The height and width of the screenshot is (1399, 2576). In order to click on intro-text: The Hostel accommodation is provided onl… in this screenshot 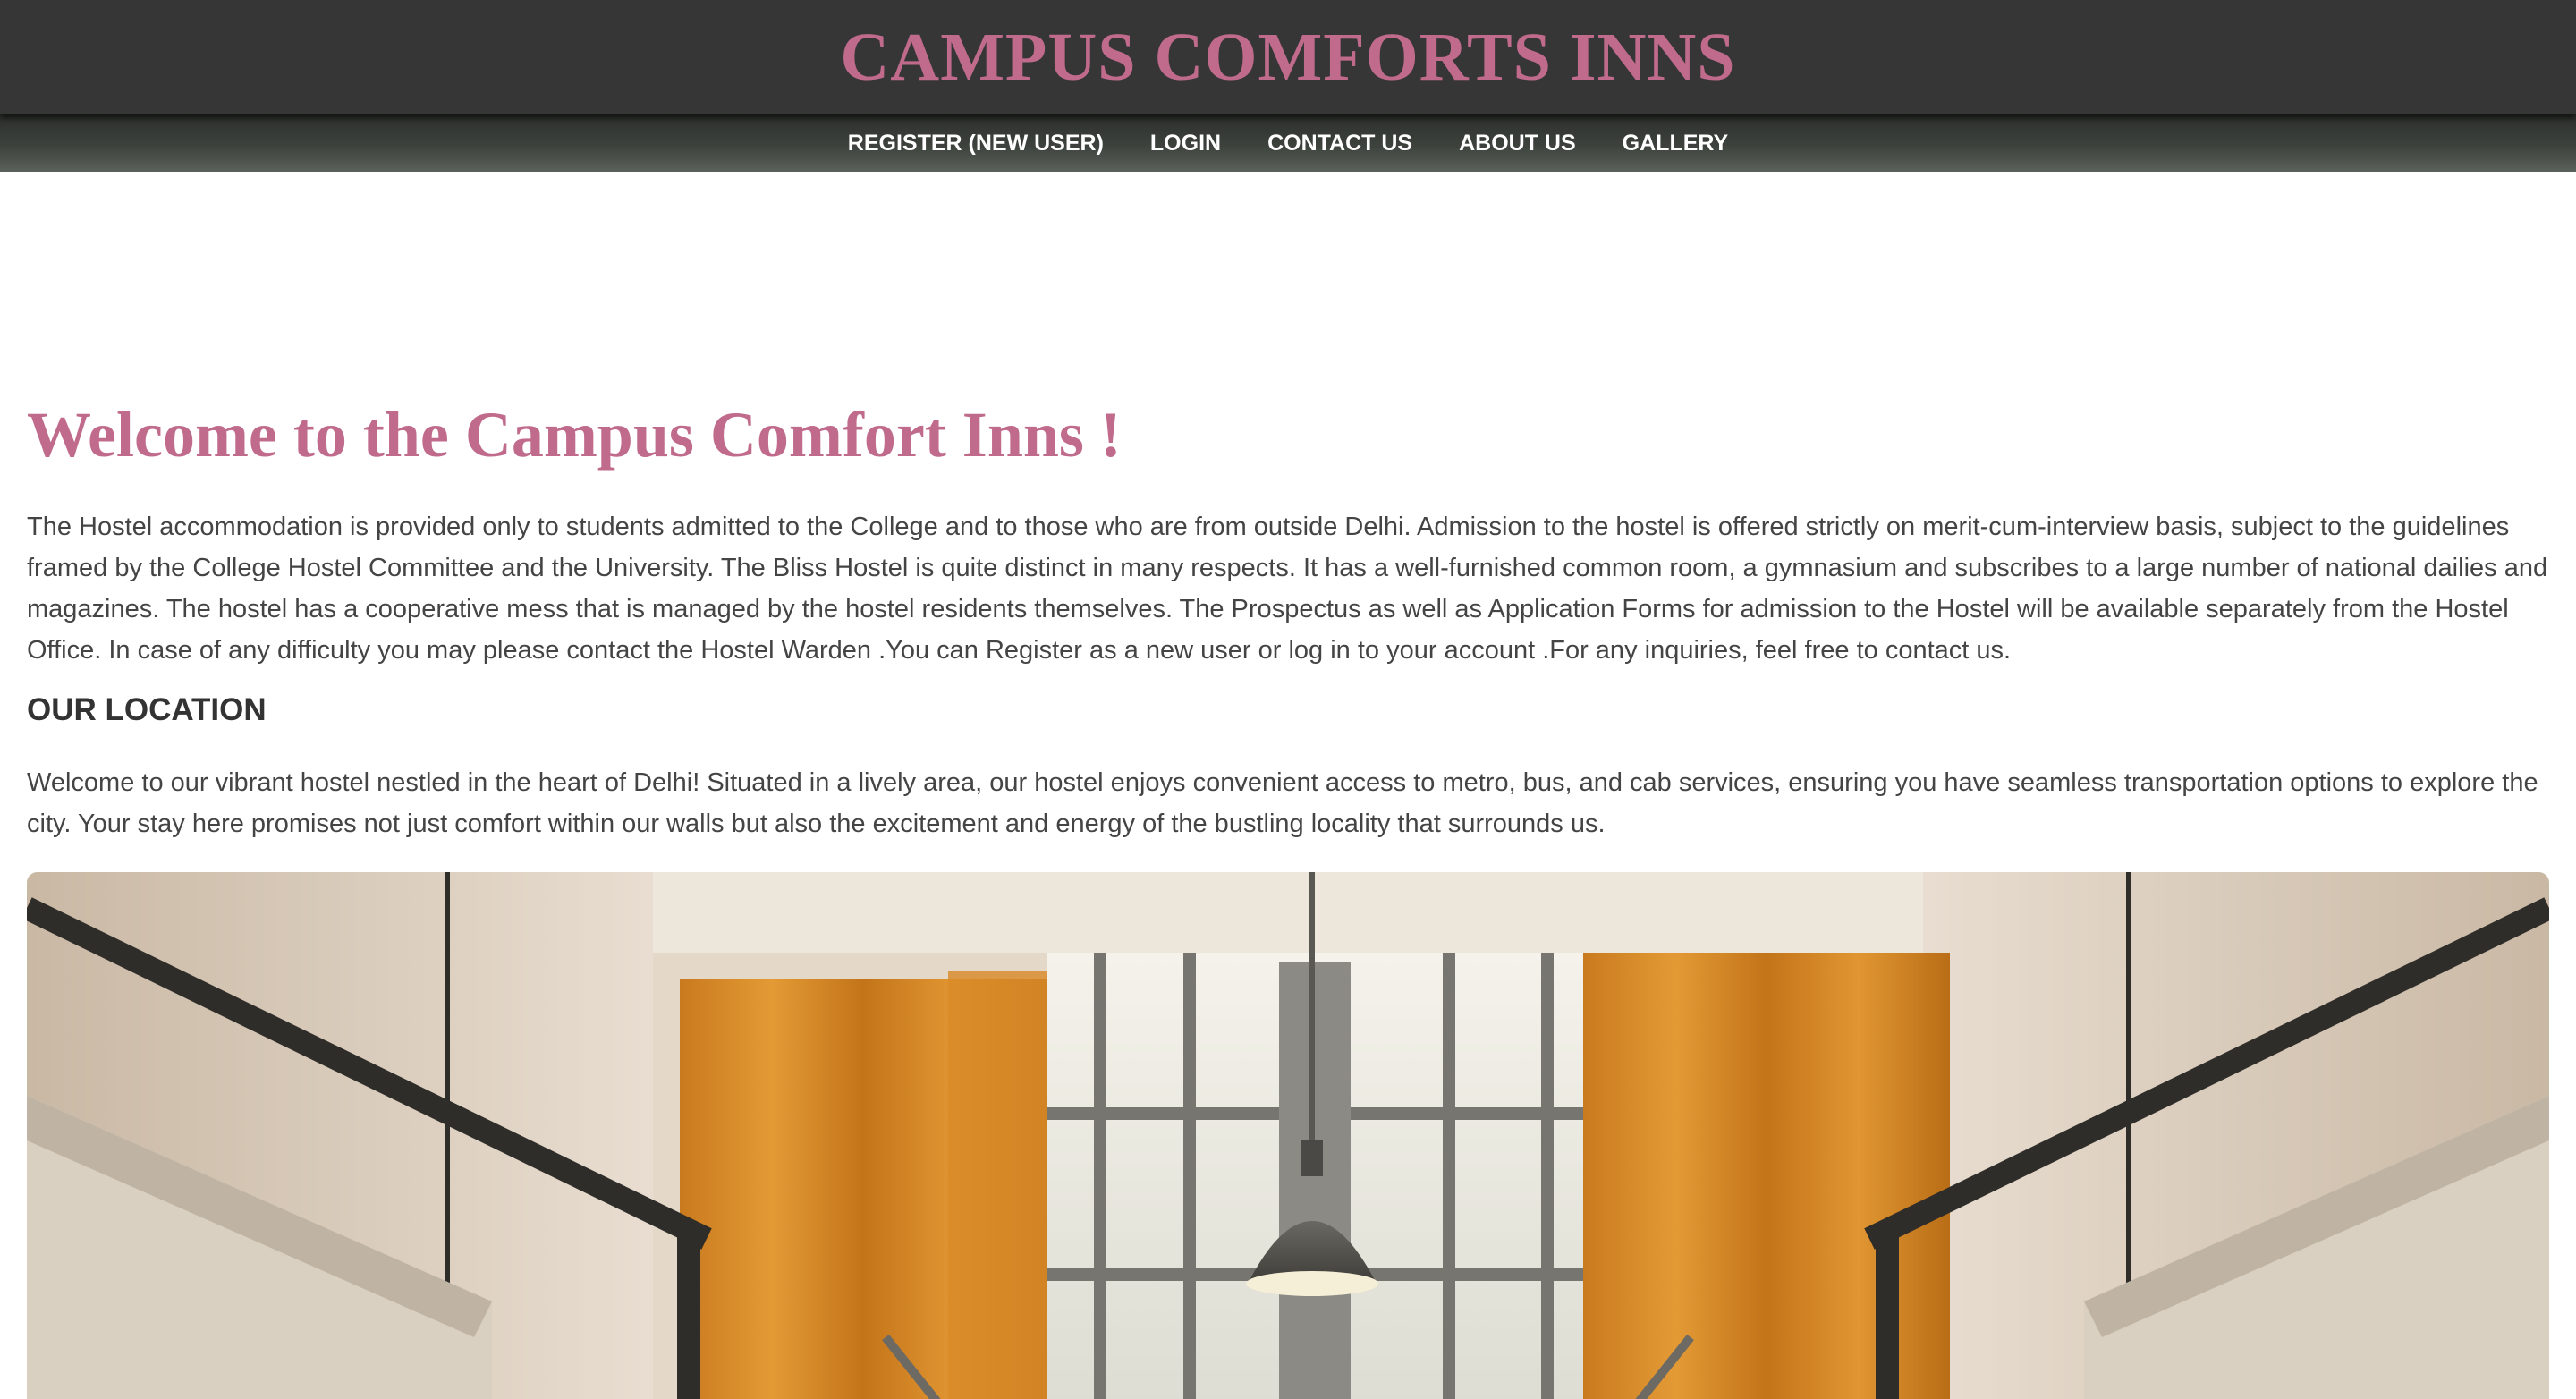, I will do `click(1287, 589)`.